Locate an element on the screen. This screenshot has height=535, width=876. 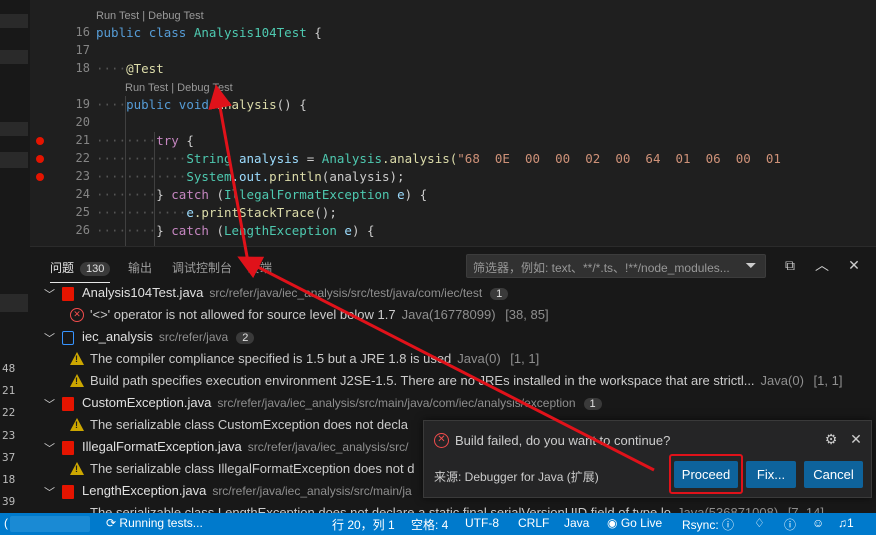
encoding: UTF-8 is located at coordinates (482, 523).